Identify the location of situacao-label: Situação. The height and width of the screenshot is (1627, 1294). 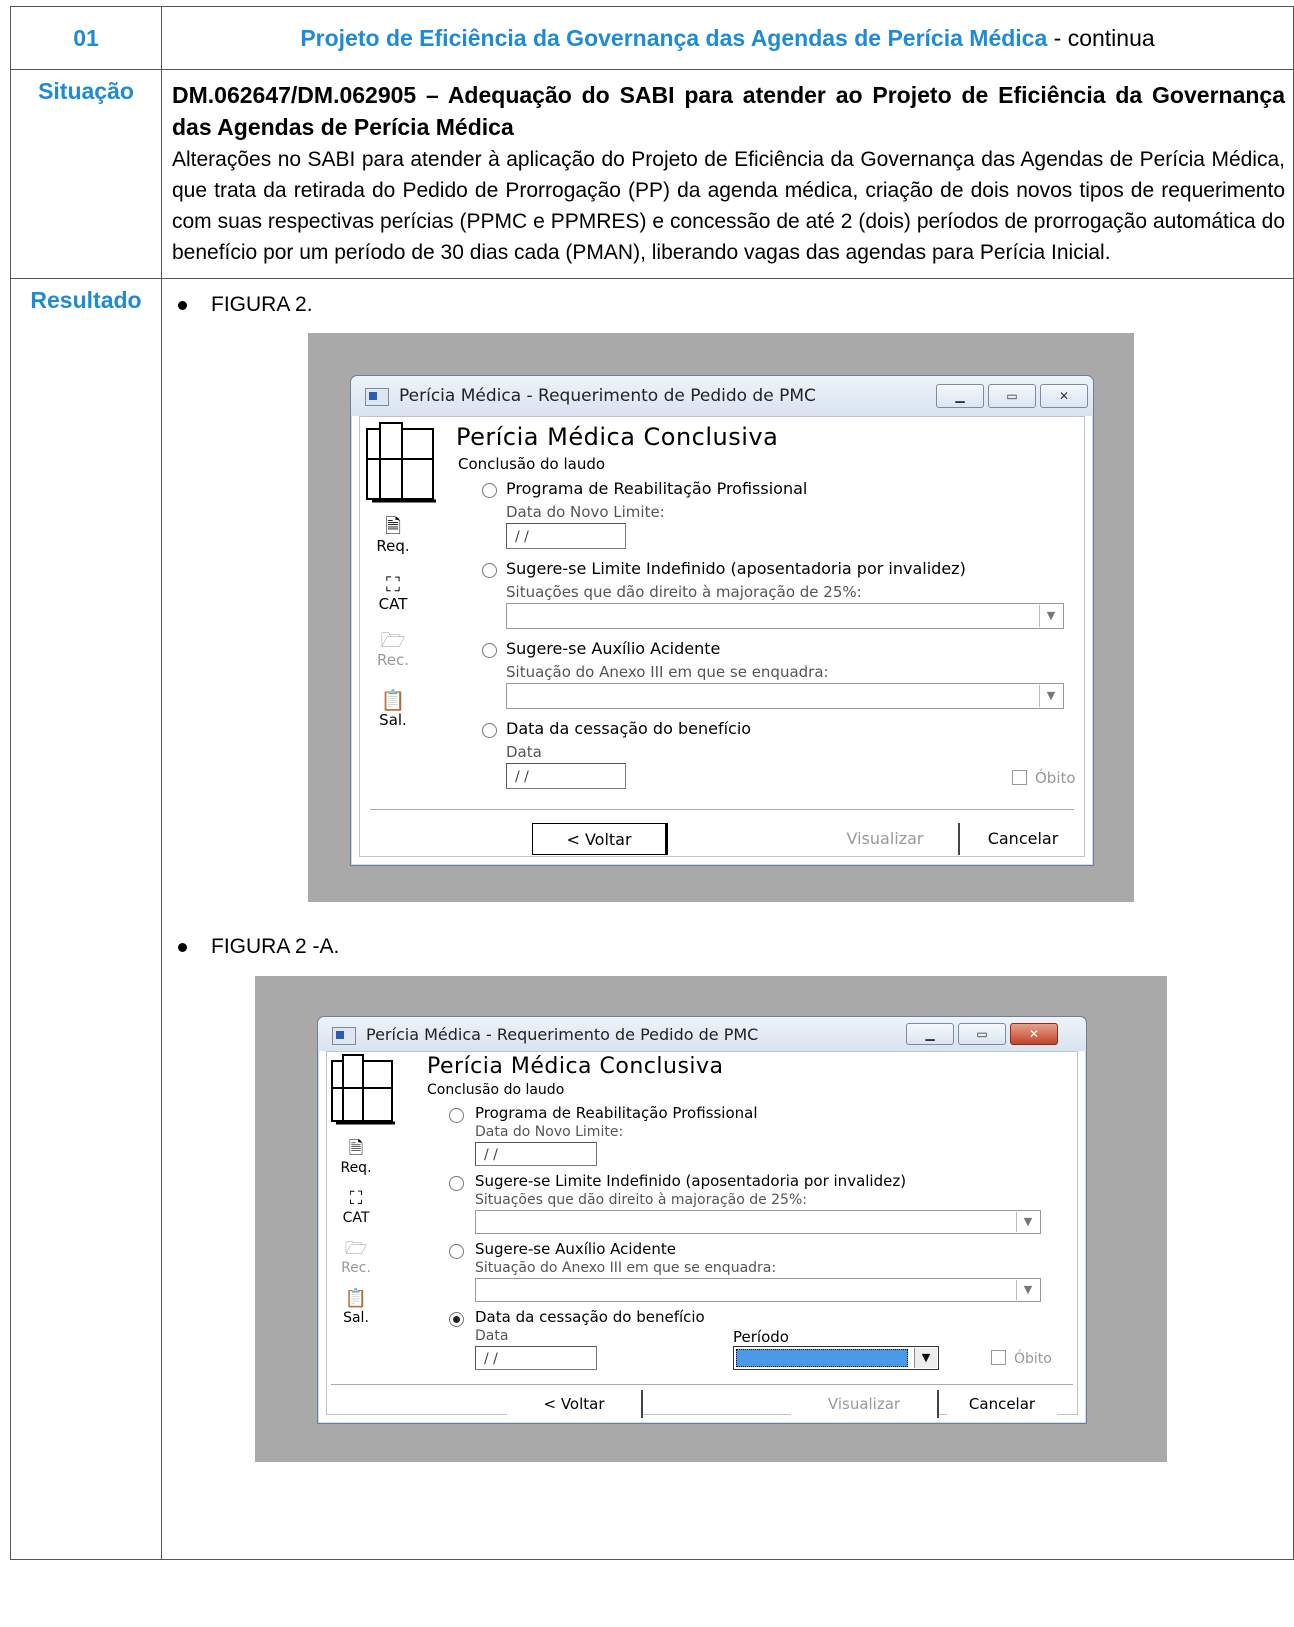
(86, 174).